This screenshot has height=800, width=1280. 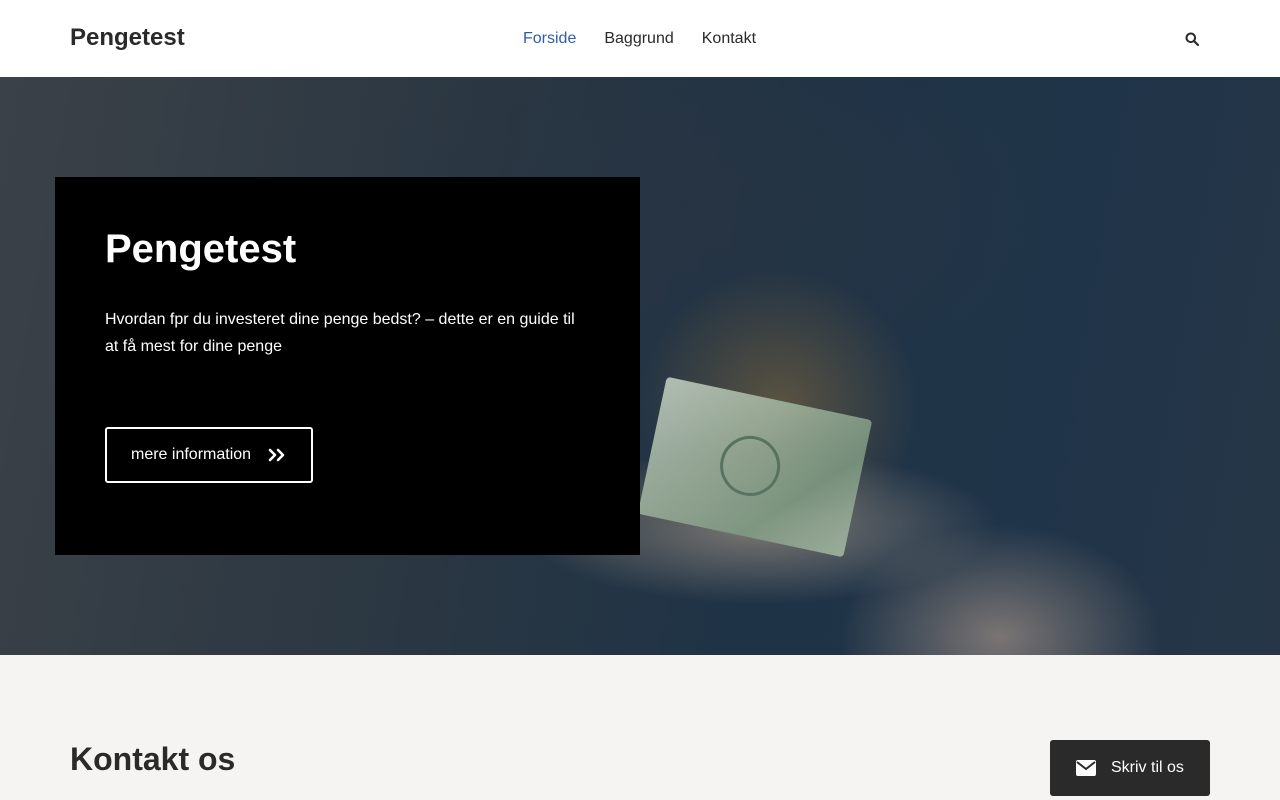 I want to click on hero-background-image, so click(x=755, y=467).